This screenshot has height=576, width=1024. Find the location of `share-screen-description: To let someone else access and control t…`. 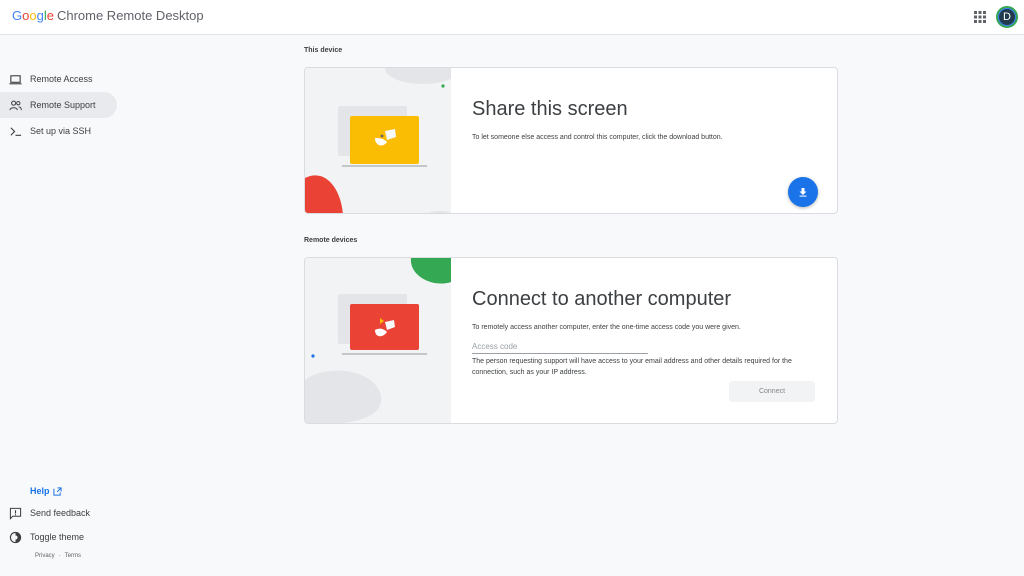

share-screen-description: To let someone else access and control t… is located at coordinates (597, 137).